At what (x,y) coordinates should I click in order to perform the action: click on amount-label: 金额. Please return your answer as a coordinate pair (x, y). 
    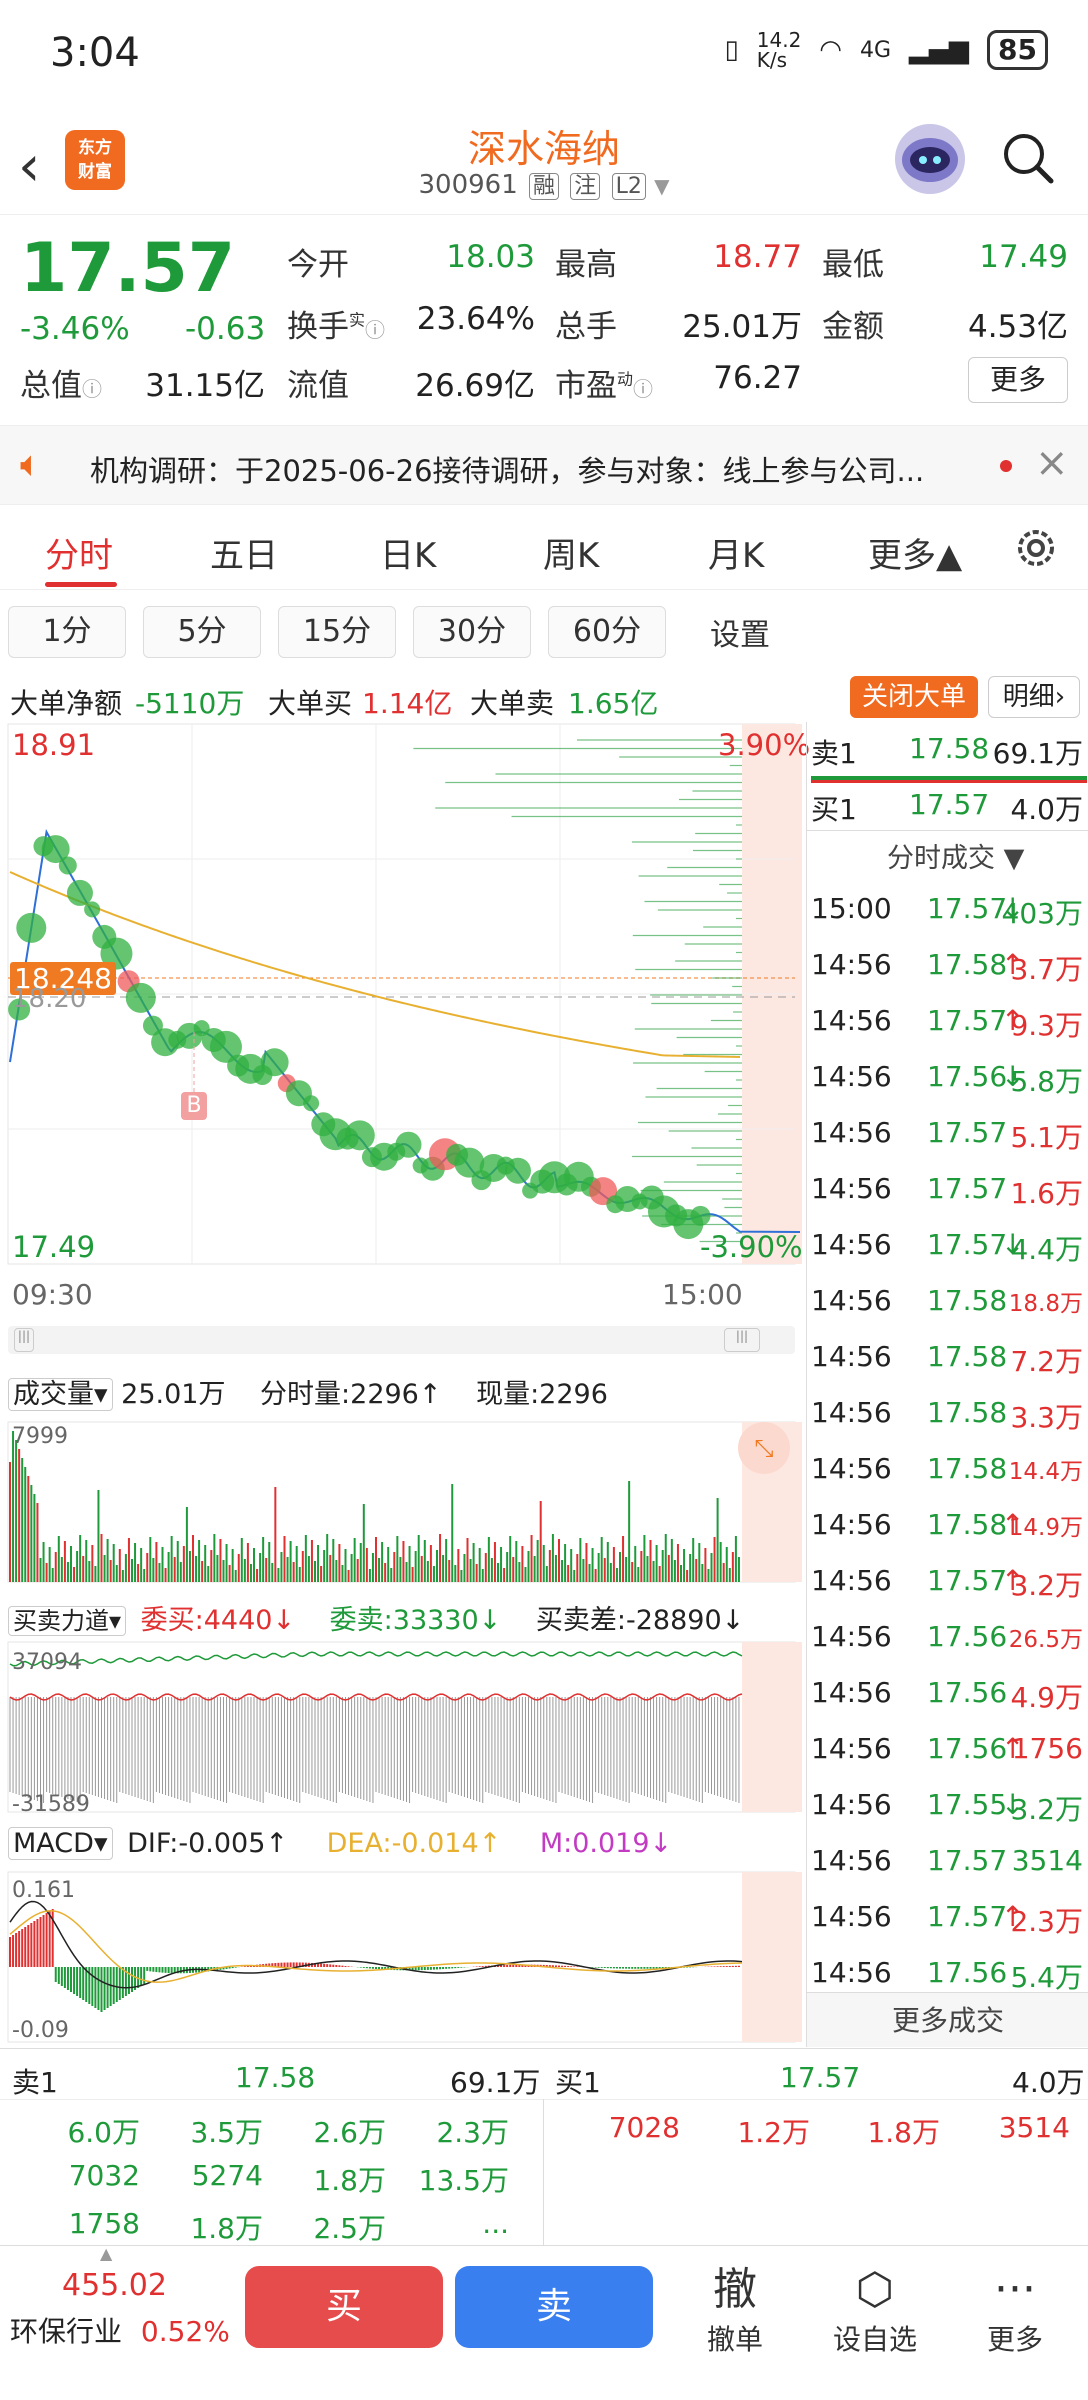
    Looking at the image, I should click on (853, 327).